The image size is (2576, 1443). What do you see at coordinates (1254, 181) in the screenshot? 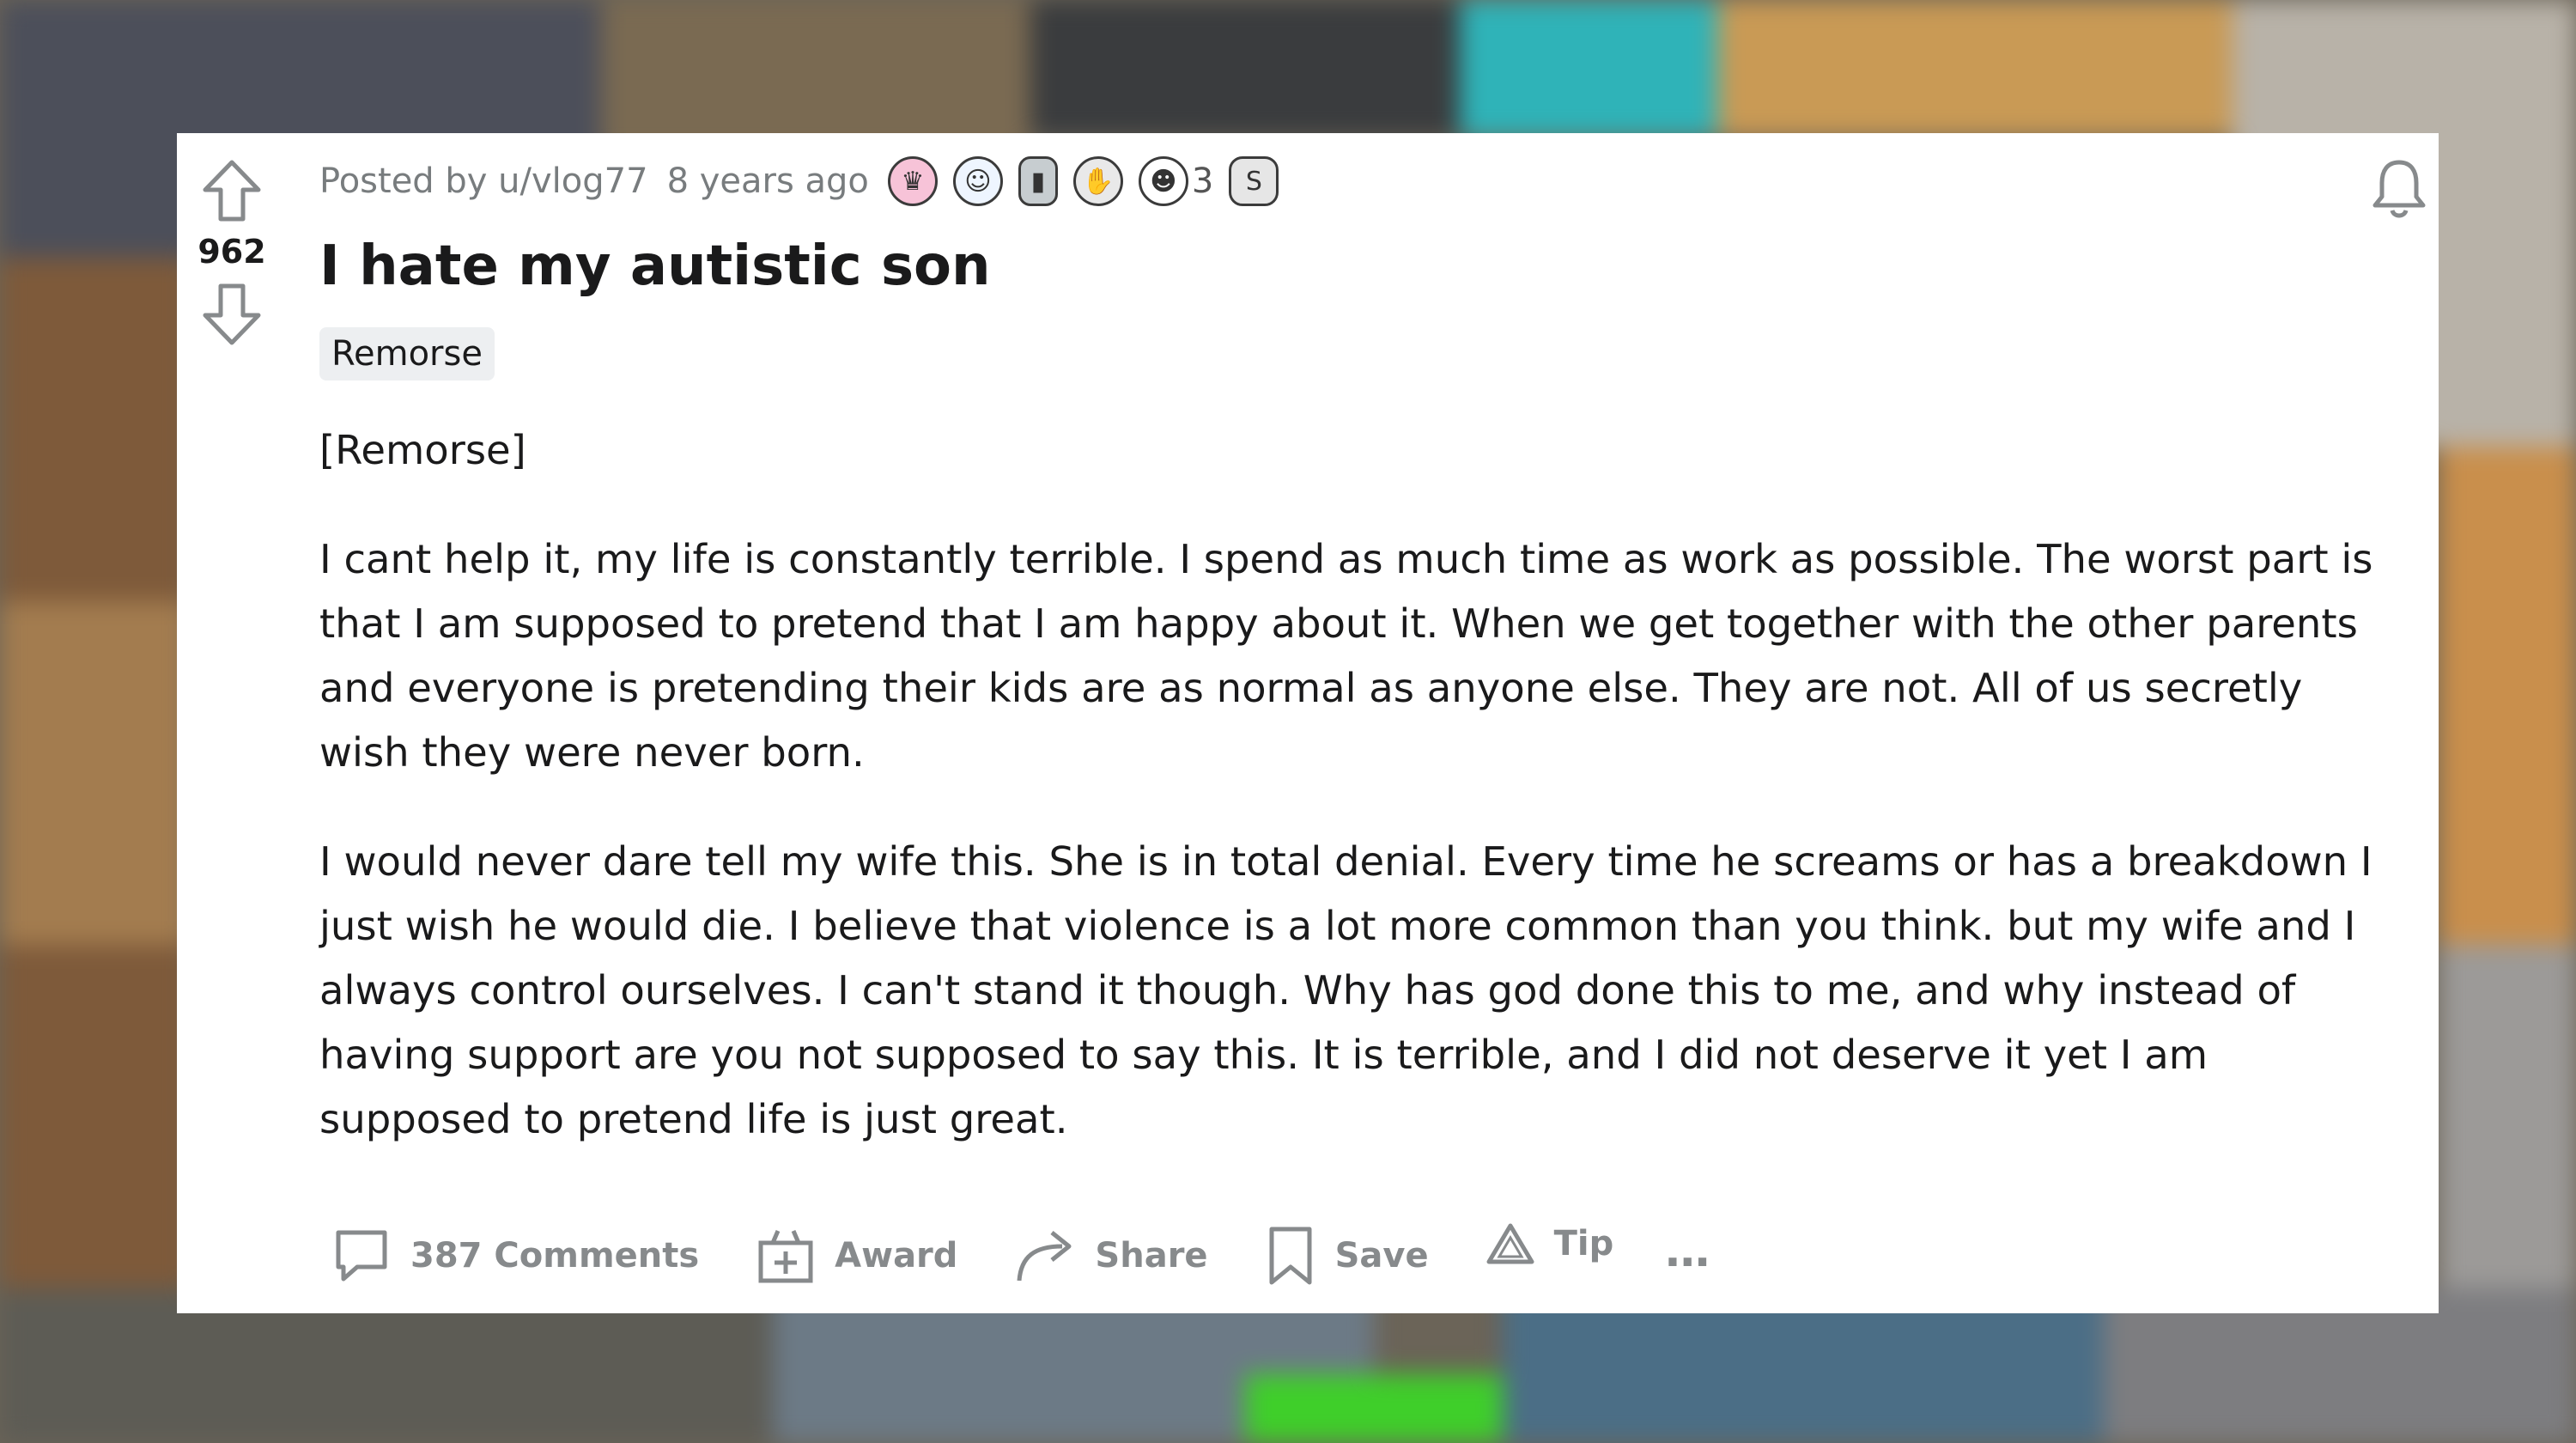
I see `silver-coin-award-icon: S` at bounding box center [1254, 181].